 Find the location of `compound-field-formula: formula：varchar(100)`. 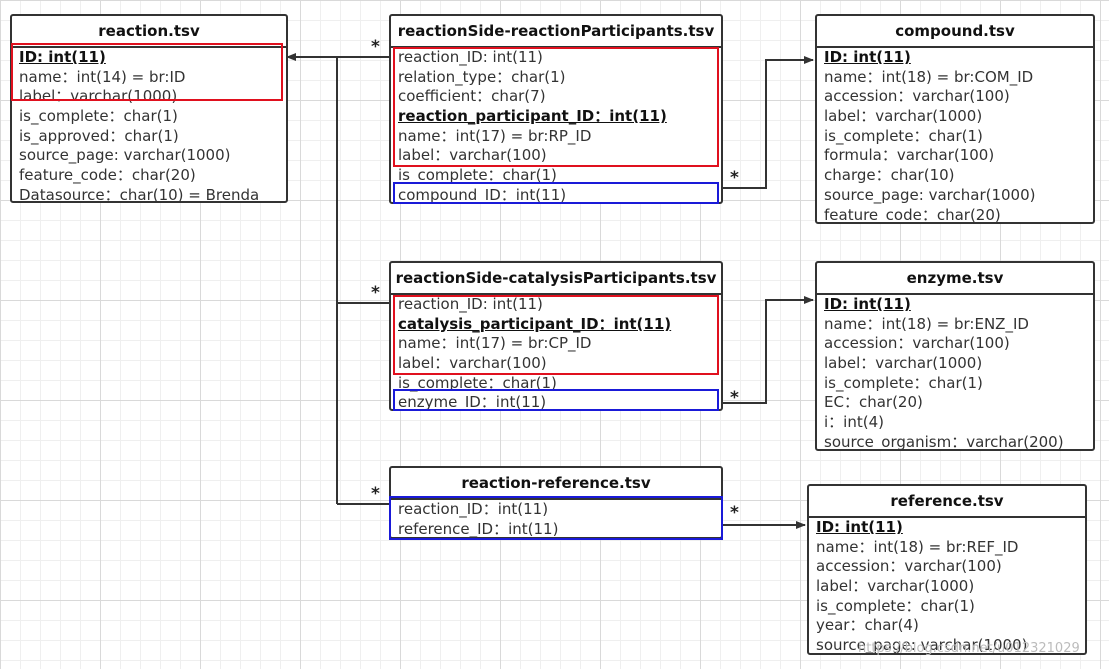

compound-field-formula: formula：varchar(100) is located at coordinates (958, 156).